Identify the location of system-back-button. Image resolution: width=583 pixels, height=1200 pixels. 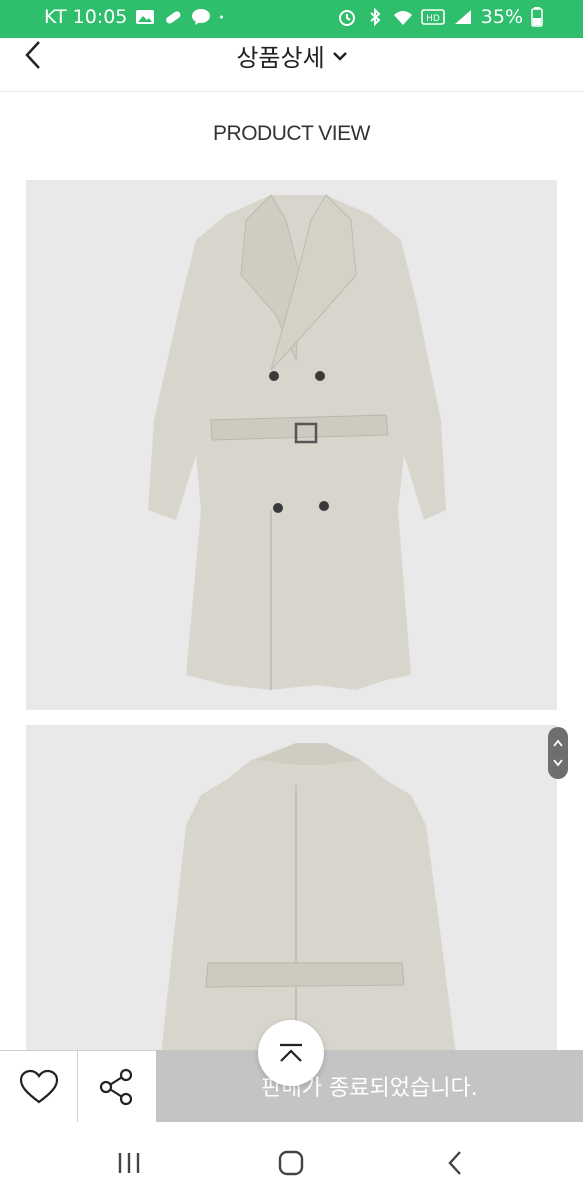
(455, 1163).